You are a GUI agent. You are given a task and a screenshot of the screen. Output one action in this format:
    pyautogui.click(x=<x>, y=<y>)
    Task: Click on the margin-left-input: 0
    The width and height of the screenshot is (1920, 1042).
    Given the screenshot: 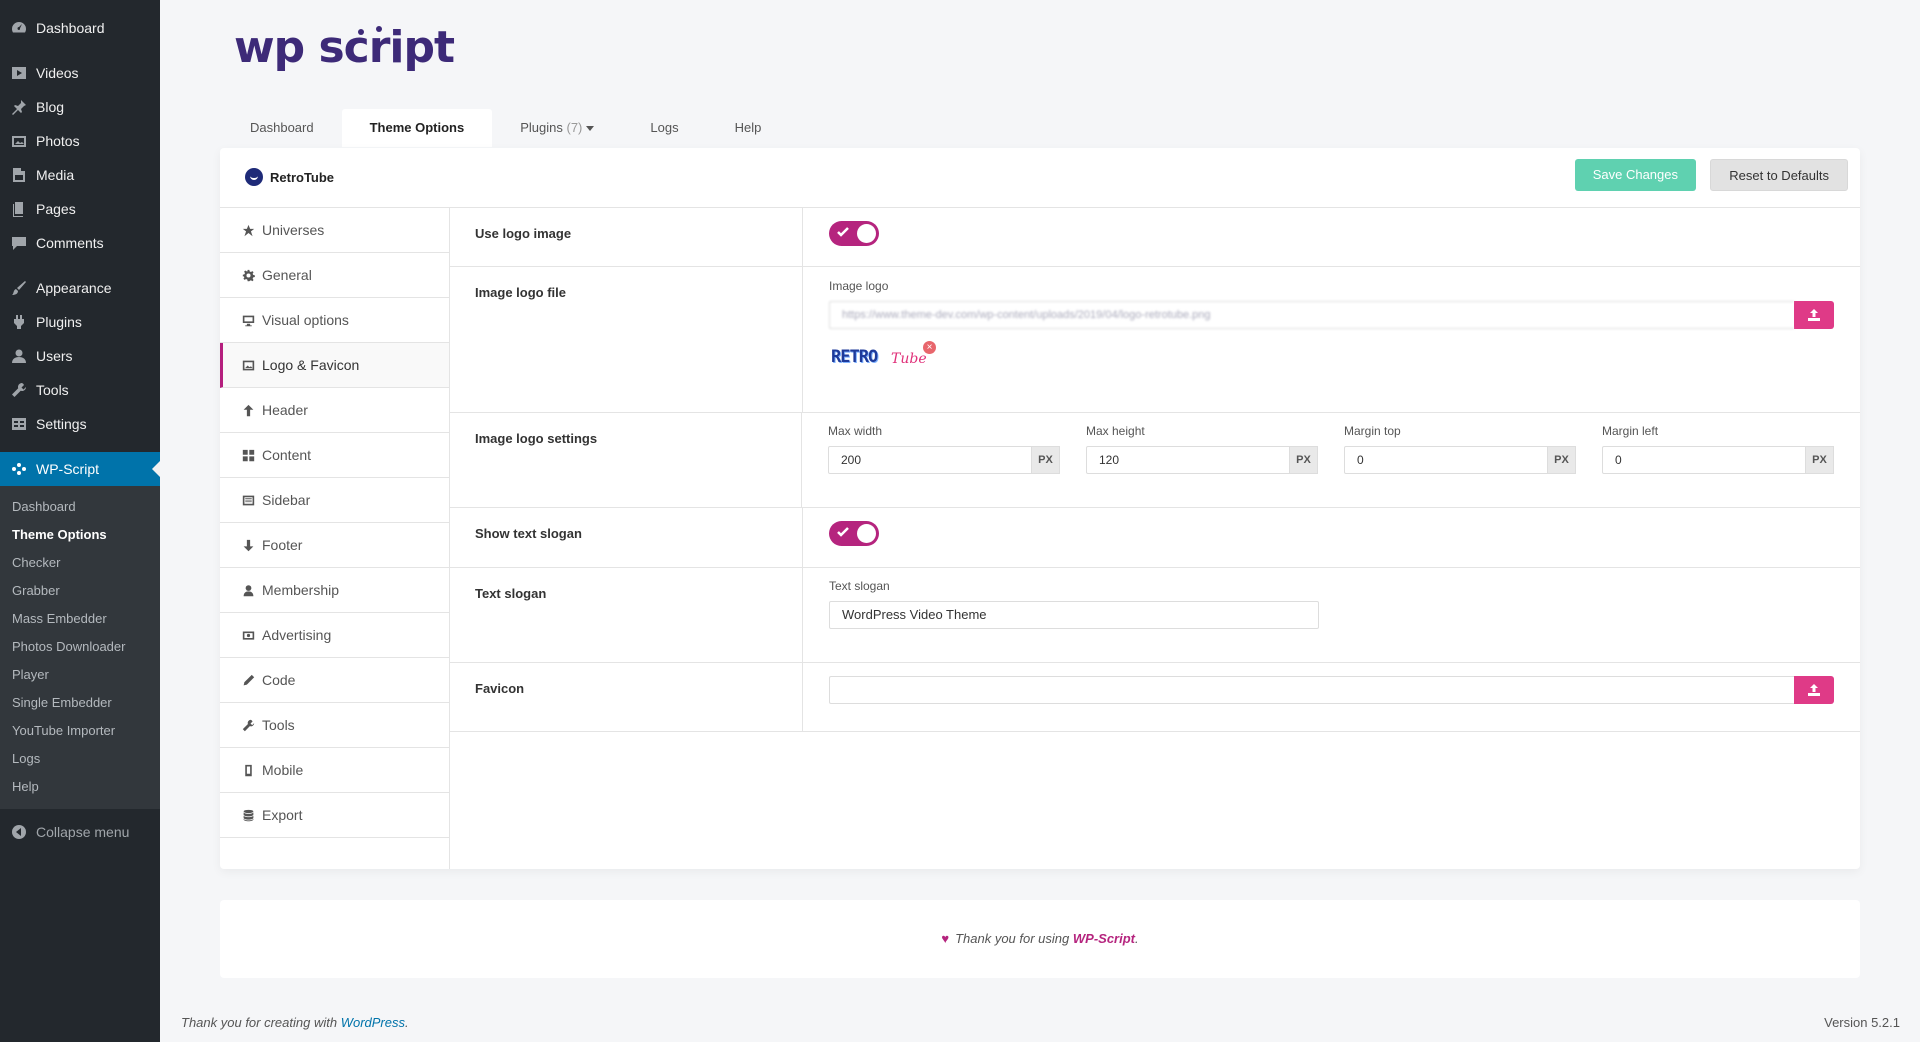 What is the action you would take?
    pyautogui.click(x=1704, y=460)
    